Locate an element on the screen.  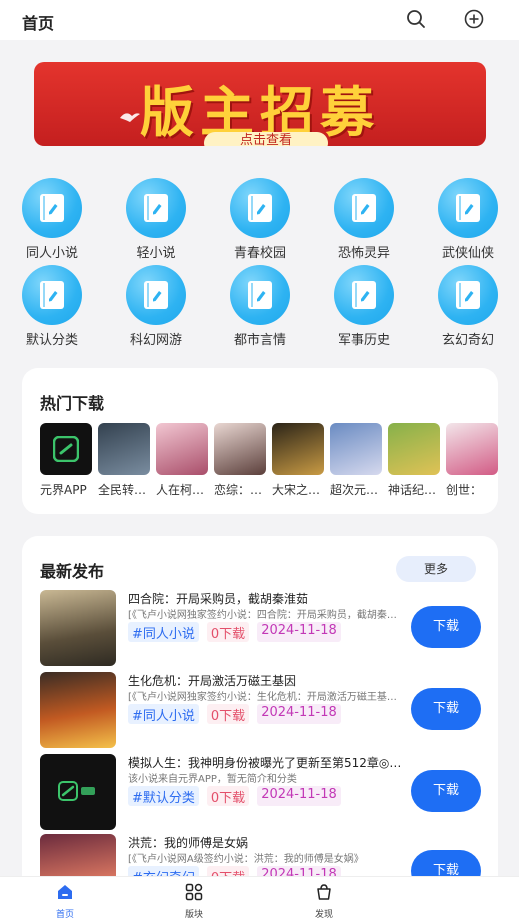
hot-download-name: 创世： is located at coordinates (464, 490).